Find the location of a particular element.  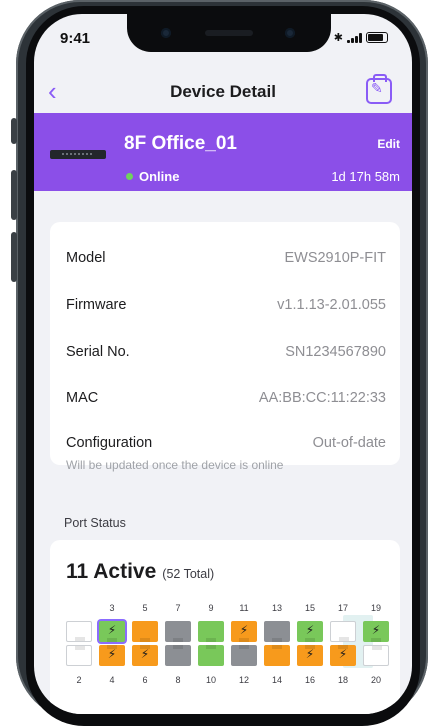

port-number-label: 7 is located at coordinates (178, 608).